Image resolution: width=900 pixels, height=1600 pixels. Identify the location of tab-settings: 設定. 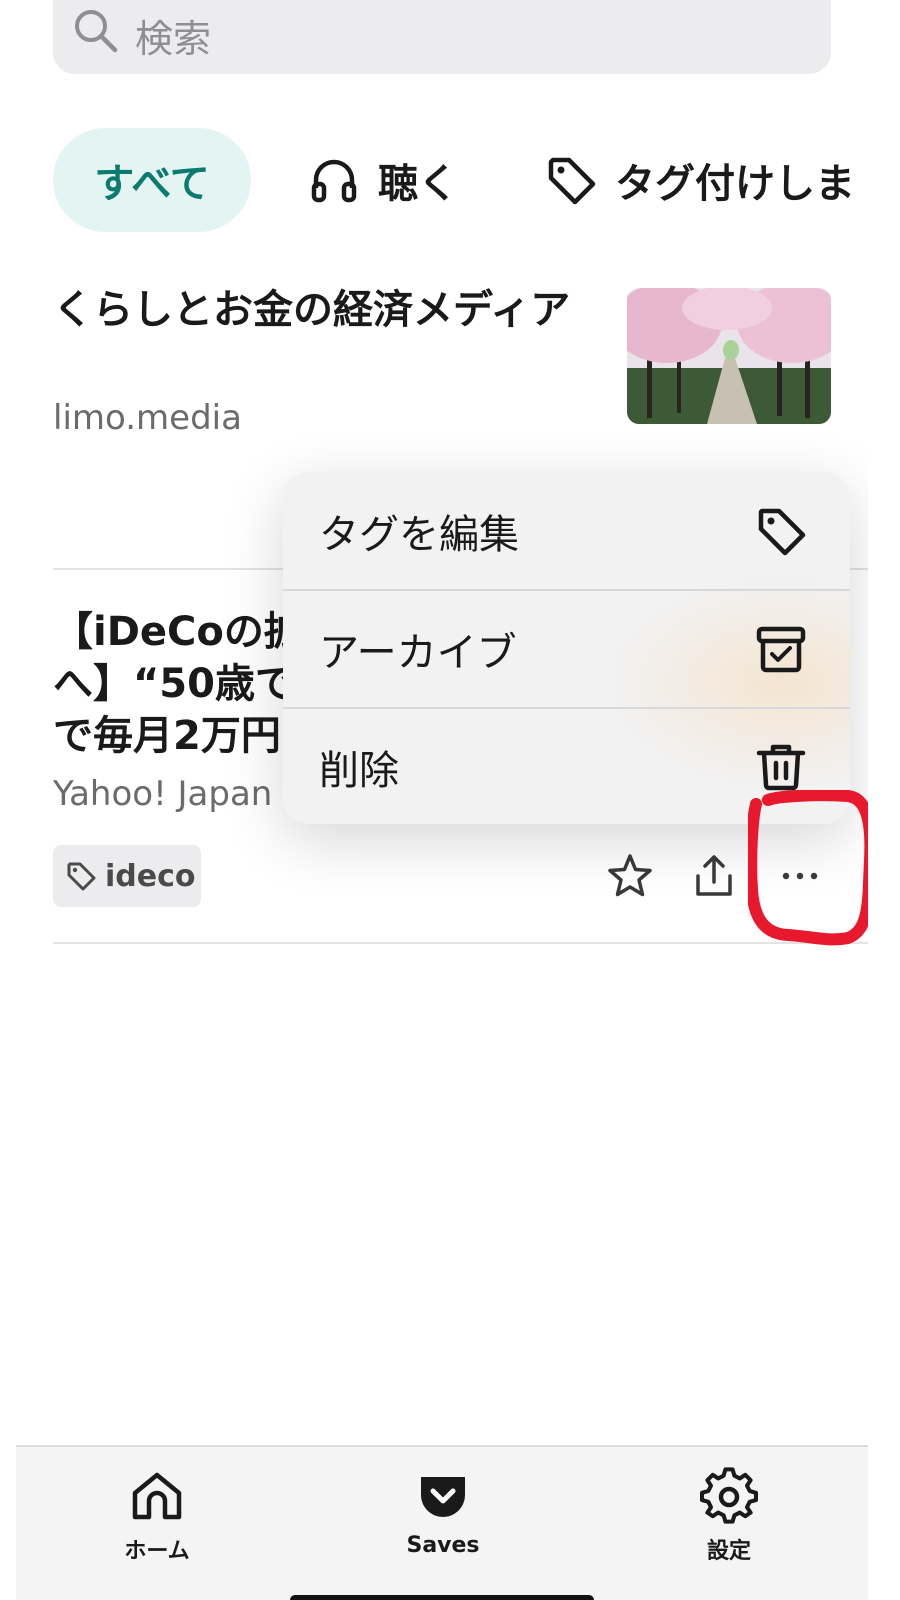
(729, 1516).